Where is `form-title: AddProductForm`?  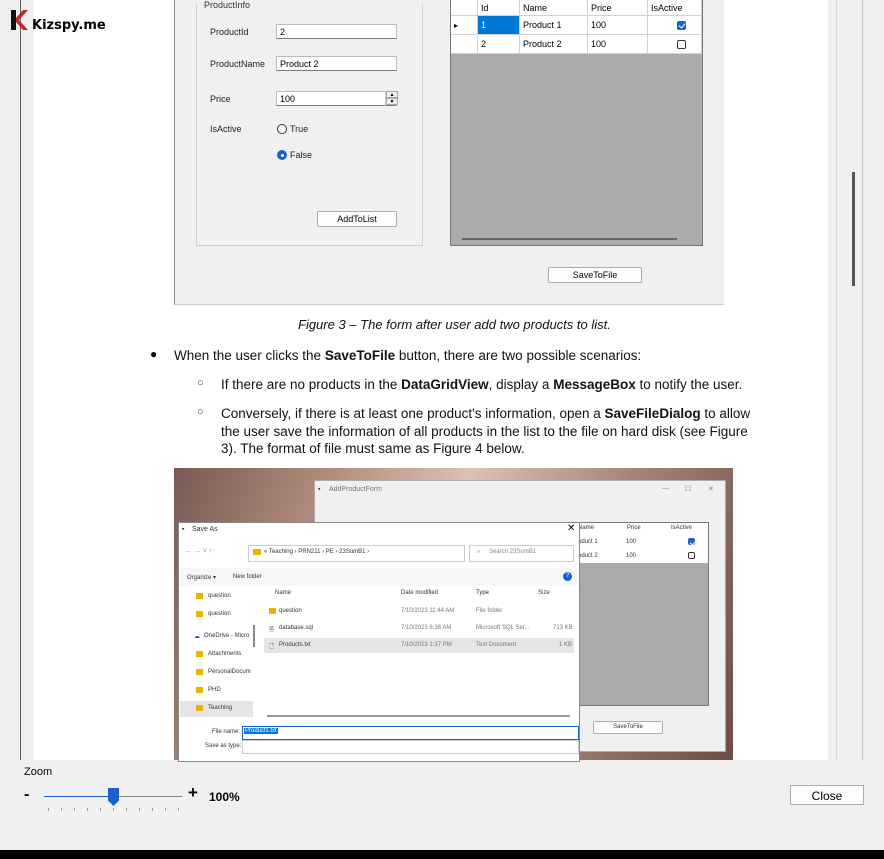
form-title: AddProductForm is located at coordinates (355, 489).